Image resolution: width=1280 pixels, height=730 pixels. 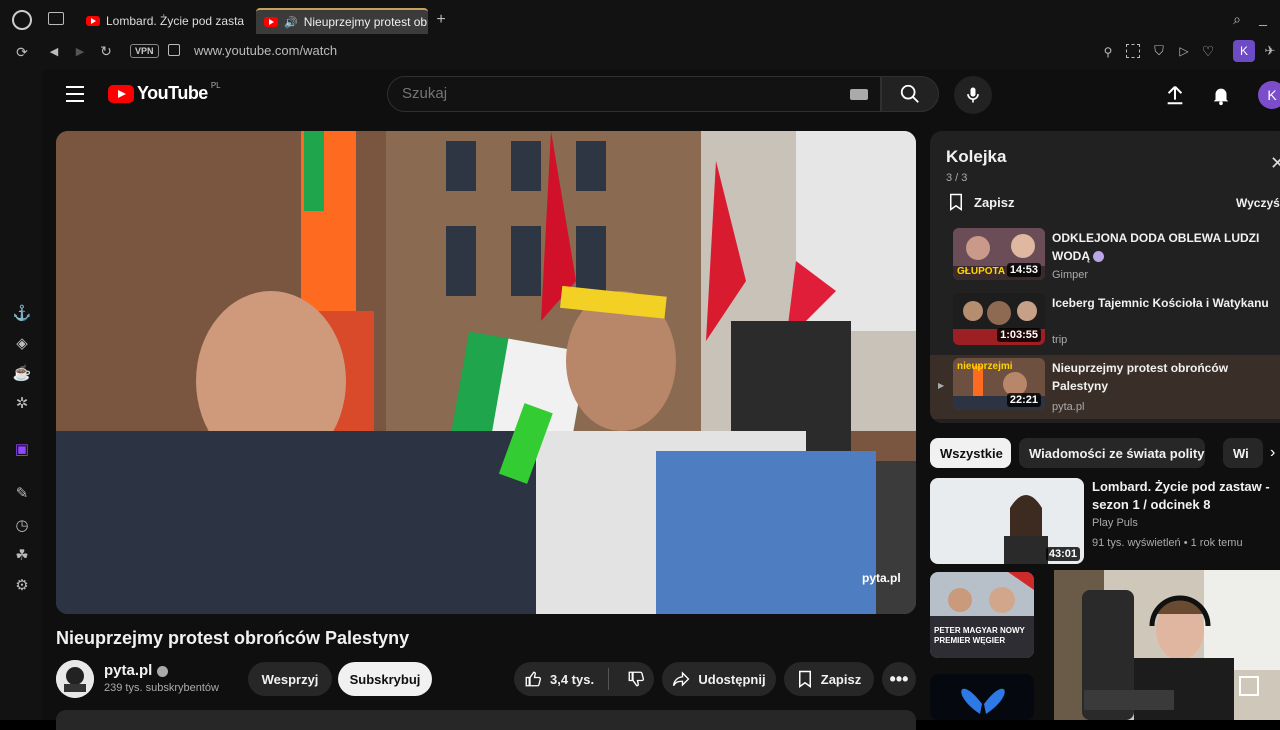 I want to click on youtube-logo: YouTube PL, so click(x=164, y=92).